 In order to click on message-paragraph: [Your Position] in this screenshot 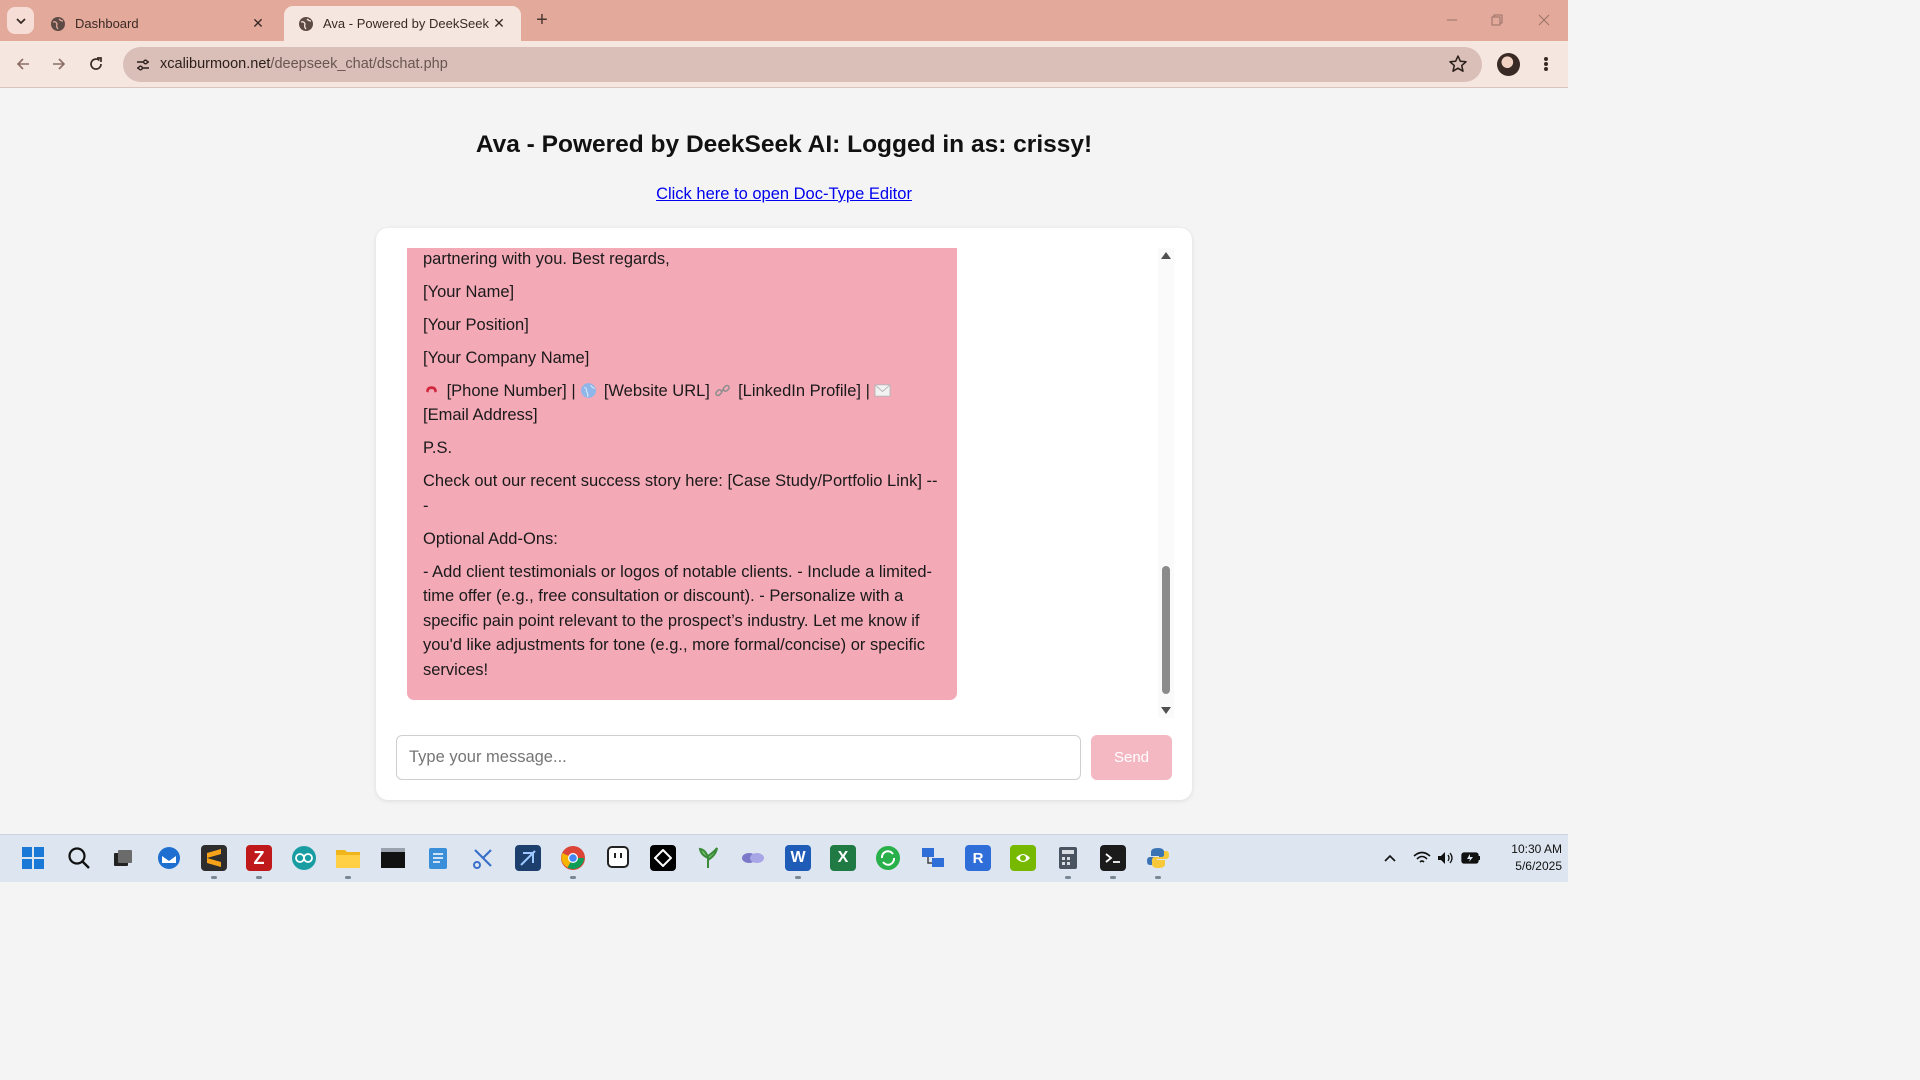, I will do `click(476, 324)`.